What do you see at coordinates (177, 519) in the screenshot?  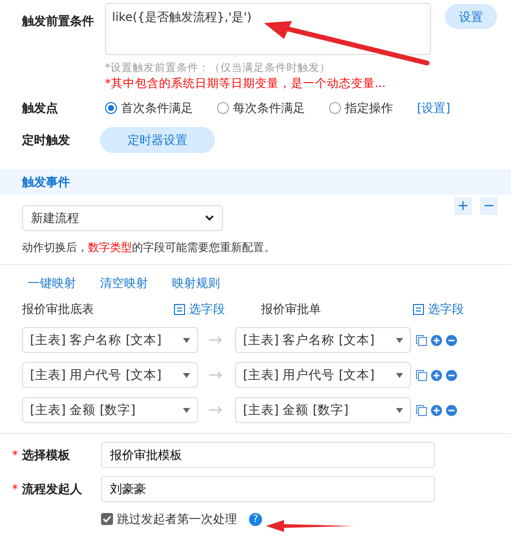 I see `checkbox-label: 跳过发起者第一次处理` at bounding box center [177, 519].